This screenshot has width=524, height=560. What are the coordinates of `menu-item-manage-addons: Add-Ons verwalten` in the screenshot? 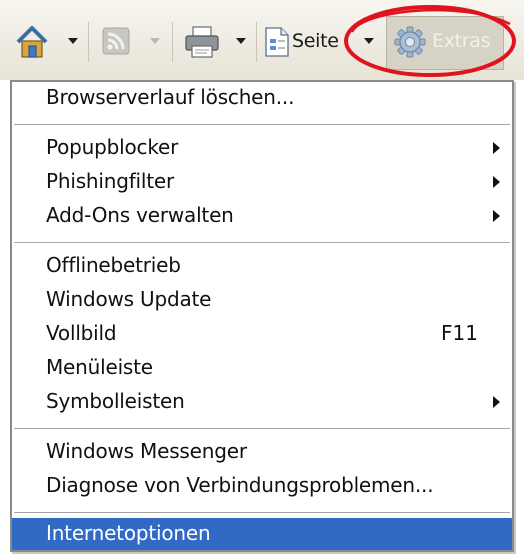 It's located at (262, 216).